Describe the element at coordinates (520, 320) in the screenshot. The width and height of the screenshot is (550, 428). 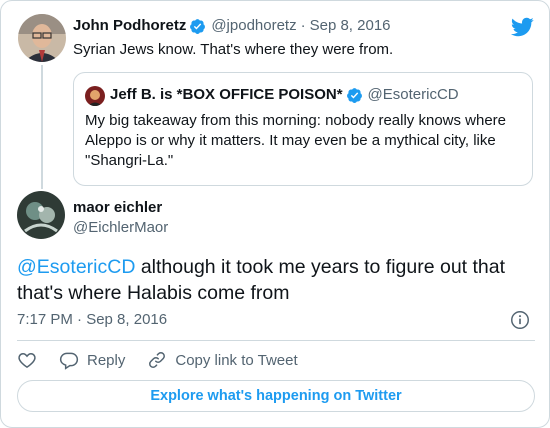
I see `info-icon` at that location.